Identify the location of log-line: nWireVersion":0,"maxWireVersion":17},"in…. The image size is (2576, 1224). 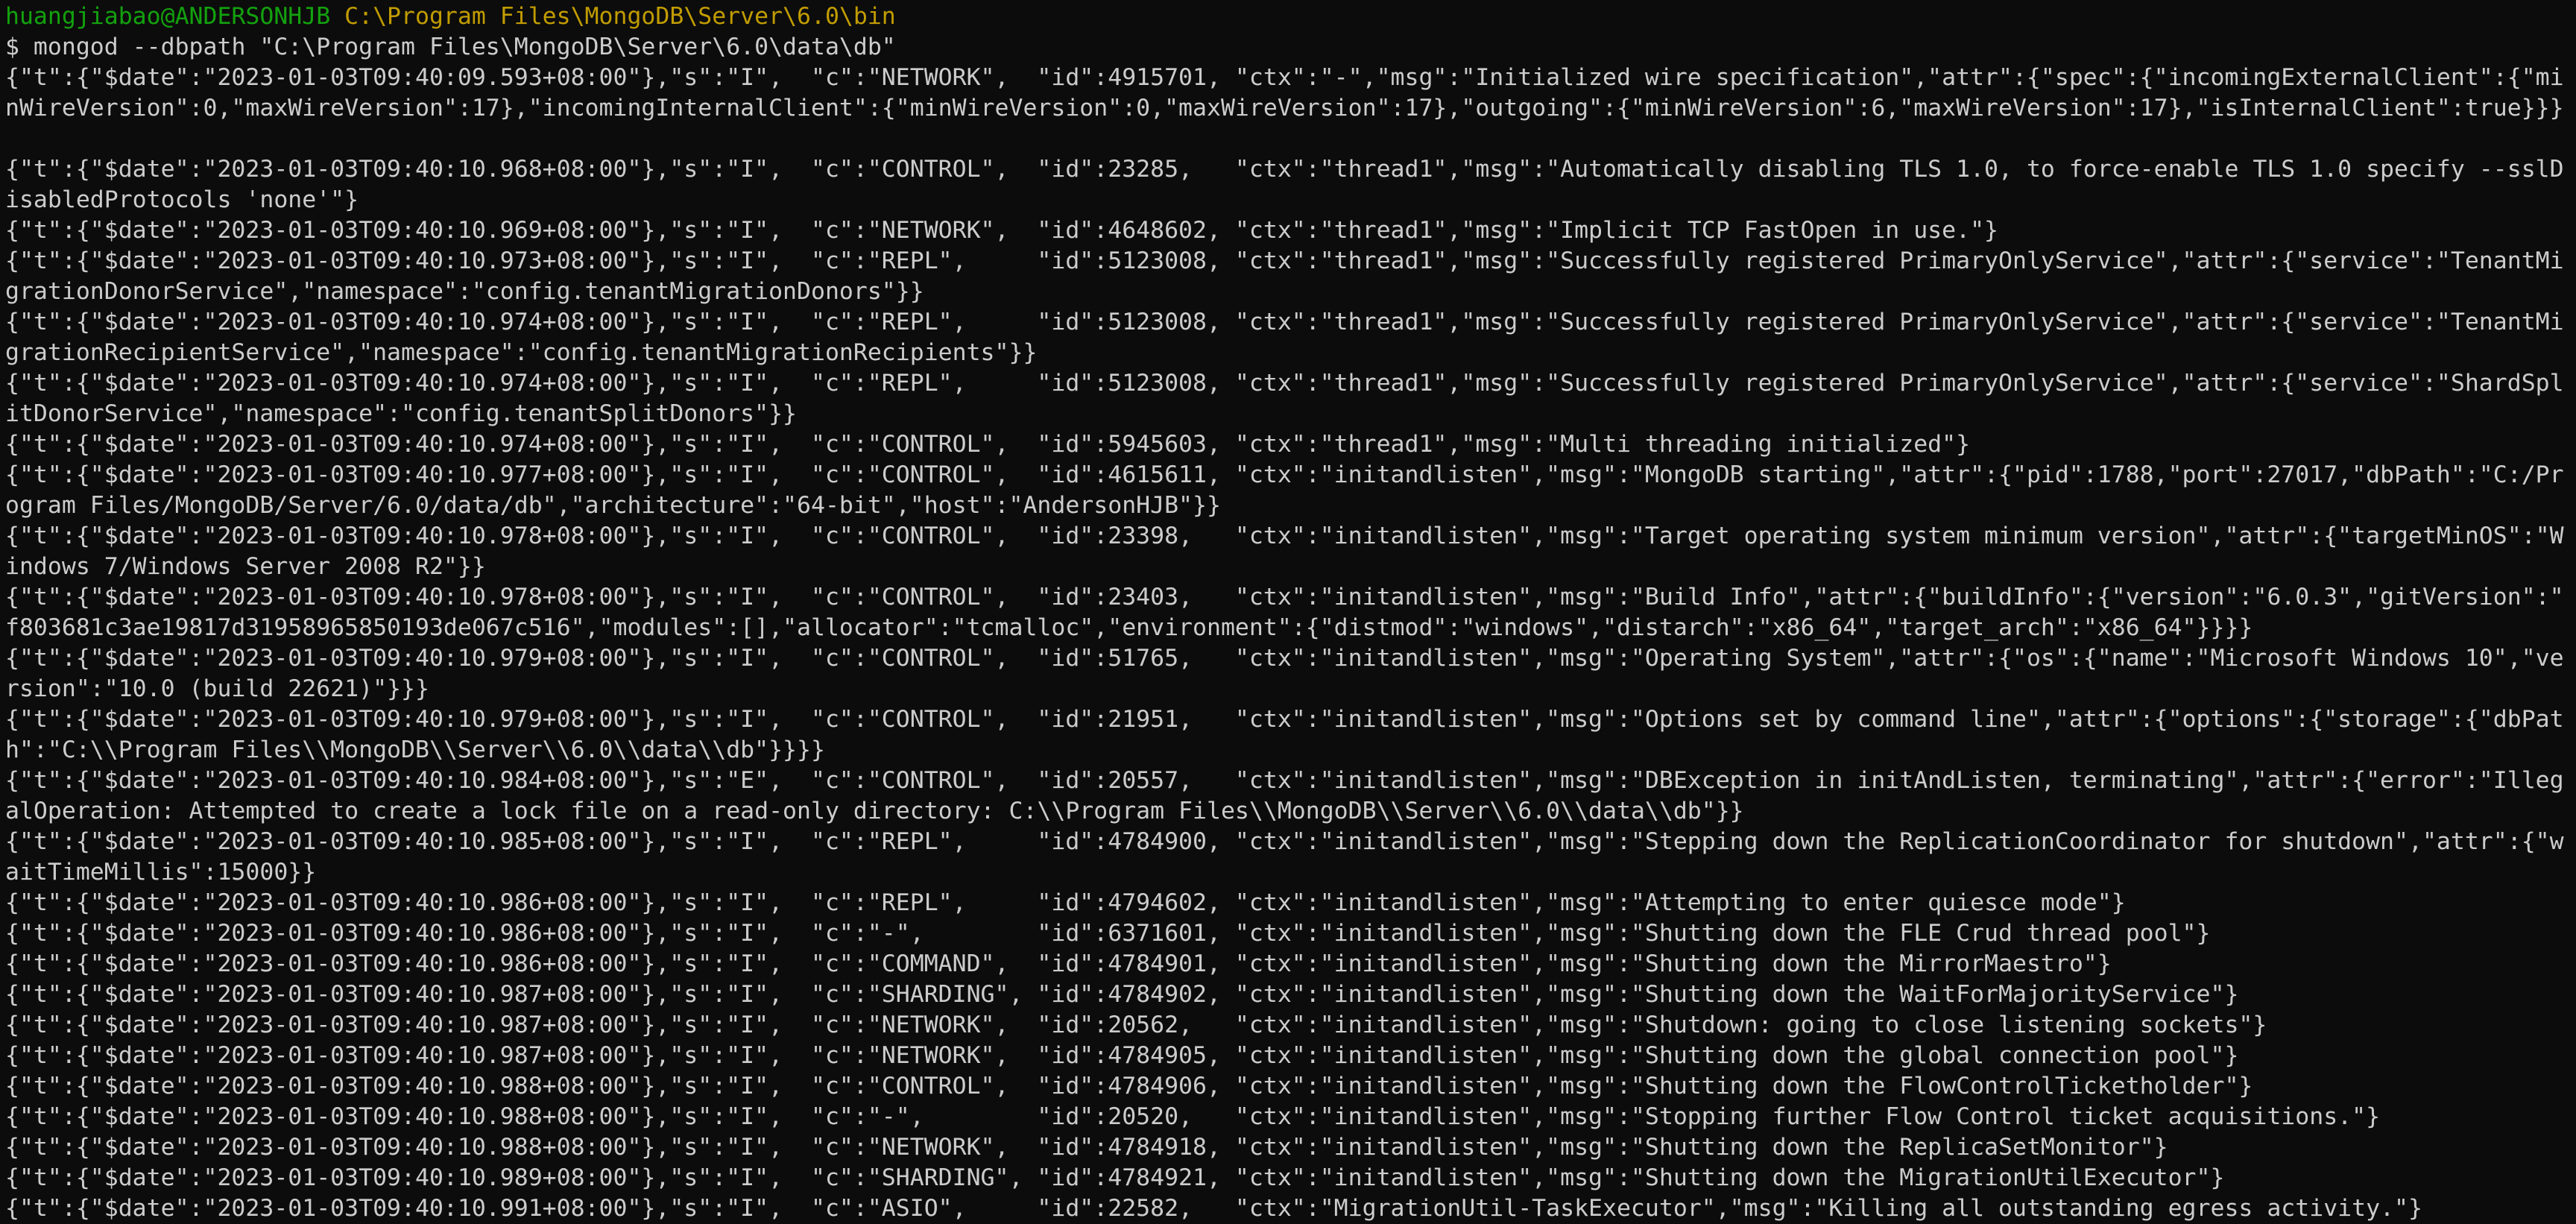
(1284, 108).